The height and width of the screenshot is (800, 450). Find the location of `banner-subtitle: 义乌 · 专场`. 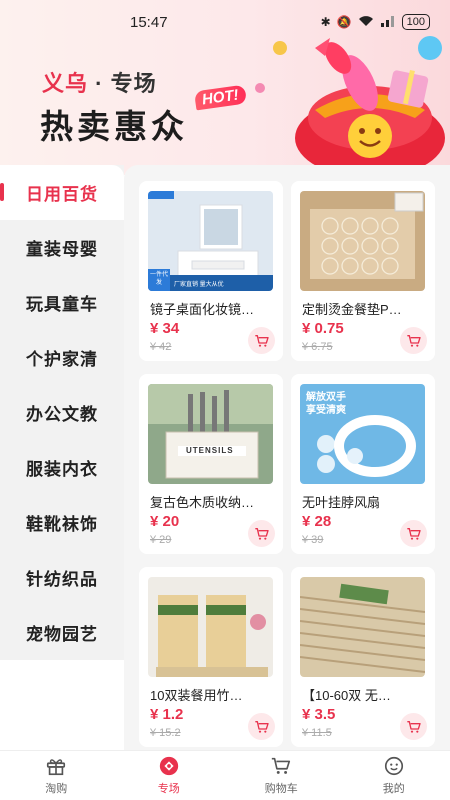

banner-subtitle: 义乌 · 专场 is located at coordinates (99, 82).